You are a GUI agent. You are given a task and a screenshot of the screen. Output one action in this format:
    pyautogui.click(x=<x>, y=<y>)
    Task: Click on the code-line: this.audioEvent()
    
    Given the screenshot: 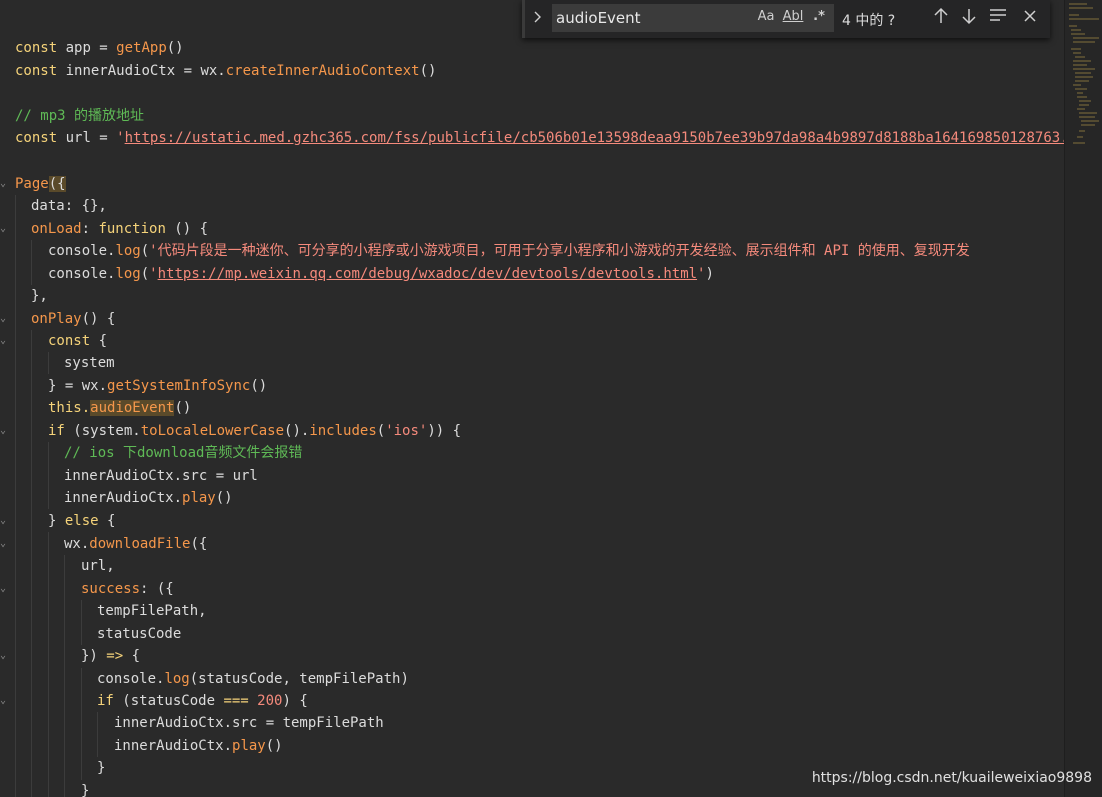 What is the action you would take?
    pyautogui.click(x=120, y=408)
    